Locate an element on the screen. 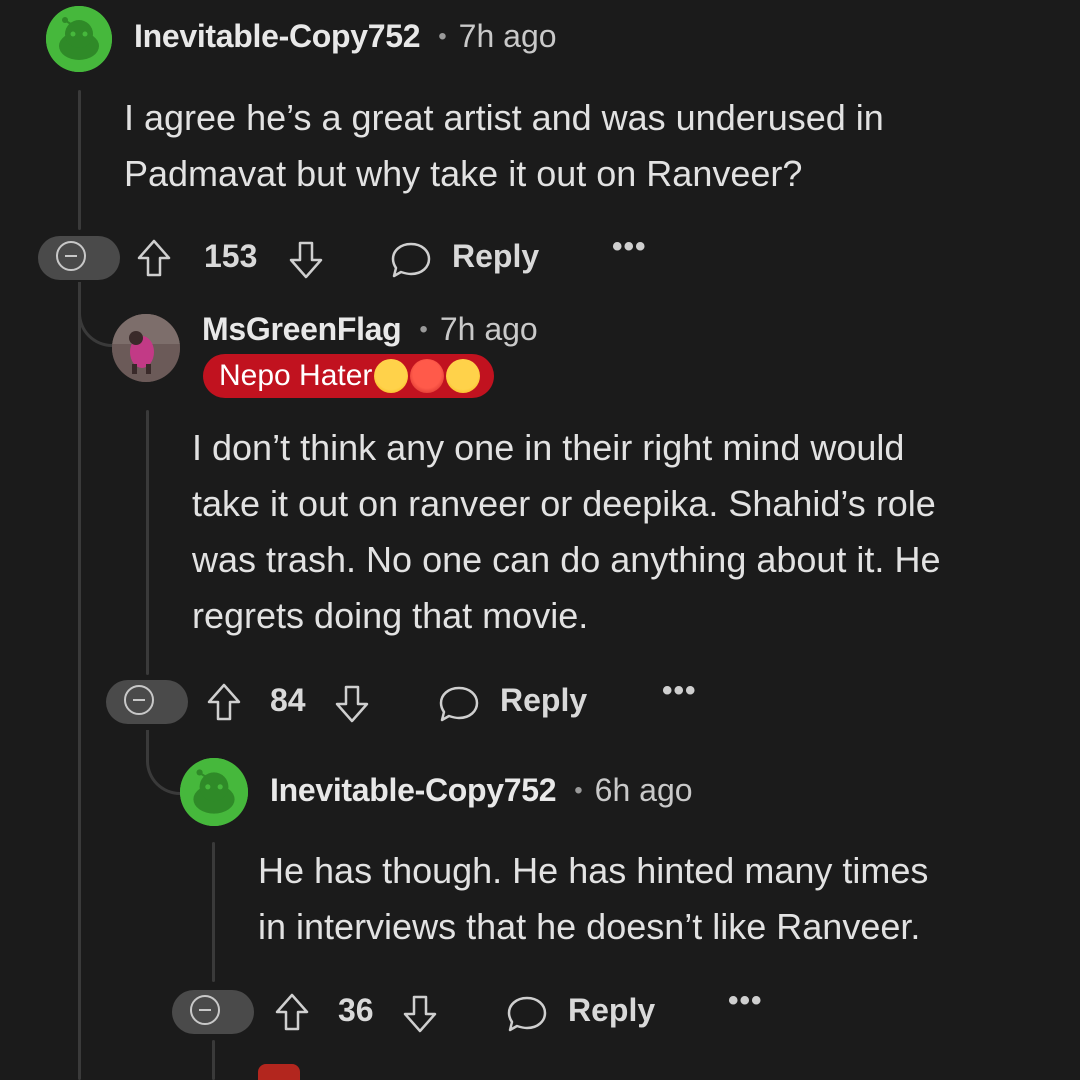 The width and height of the screenshot is (1080, 1080). cursing-face-emoji-icon is located at coordinates (427, 376).